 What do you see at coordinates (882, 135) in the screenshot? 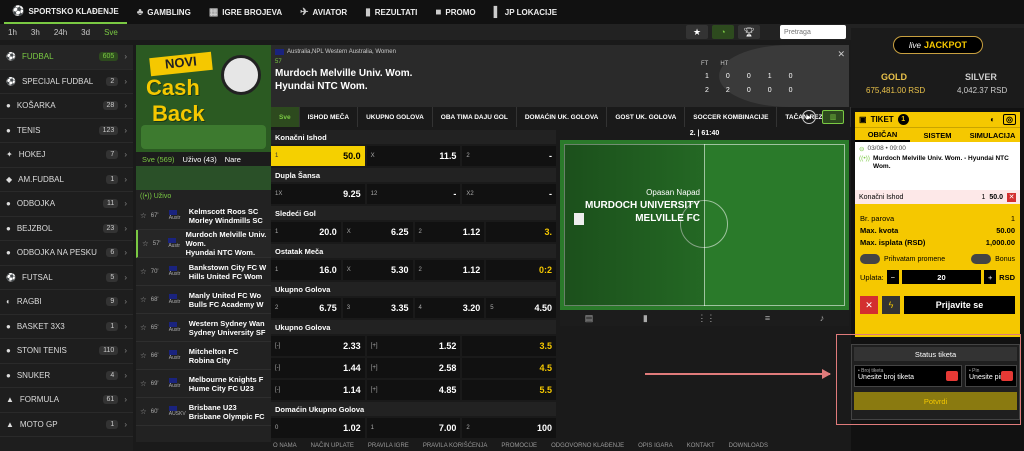
I see `tab-obican: OBIČAN` at bounding box center [882, 135].